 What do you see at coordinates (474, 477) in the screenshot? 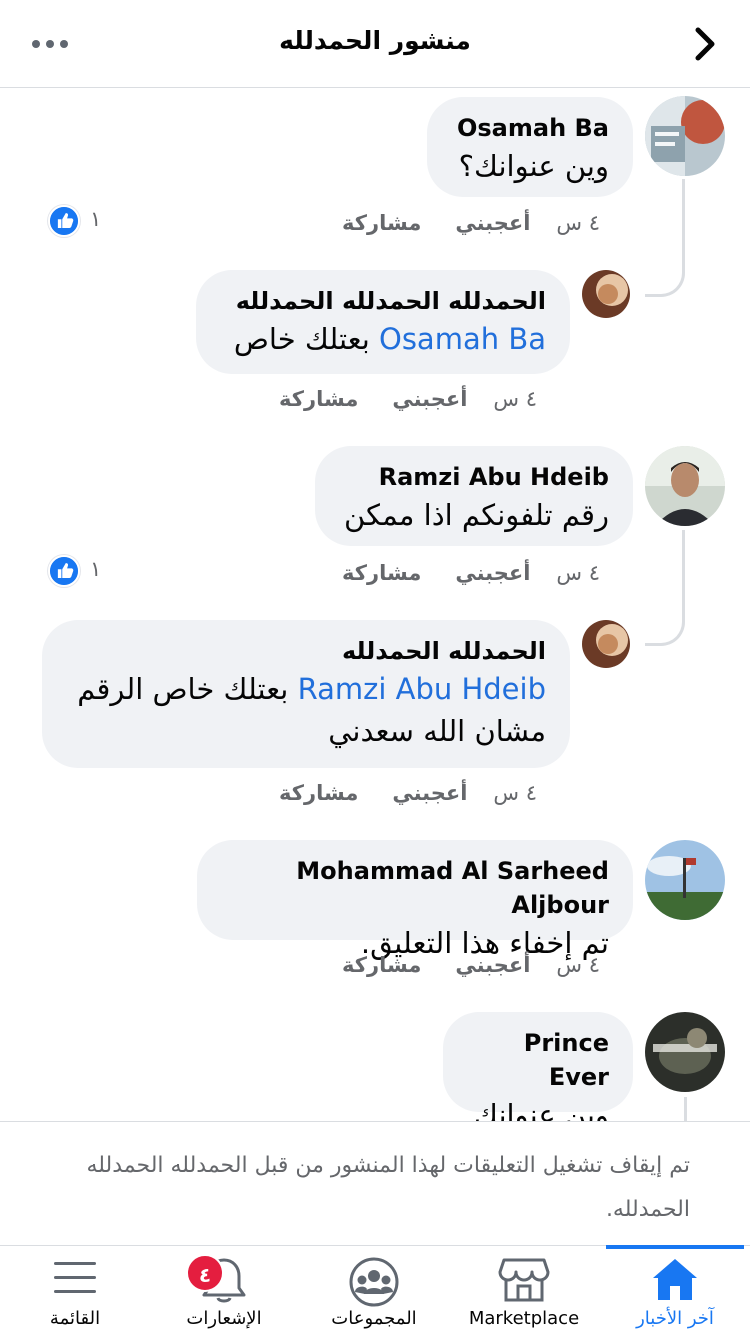
I see `comment-author: Ramzi Abu Hdeib` at bounding box center [474, 477].